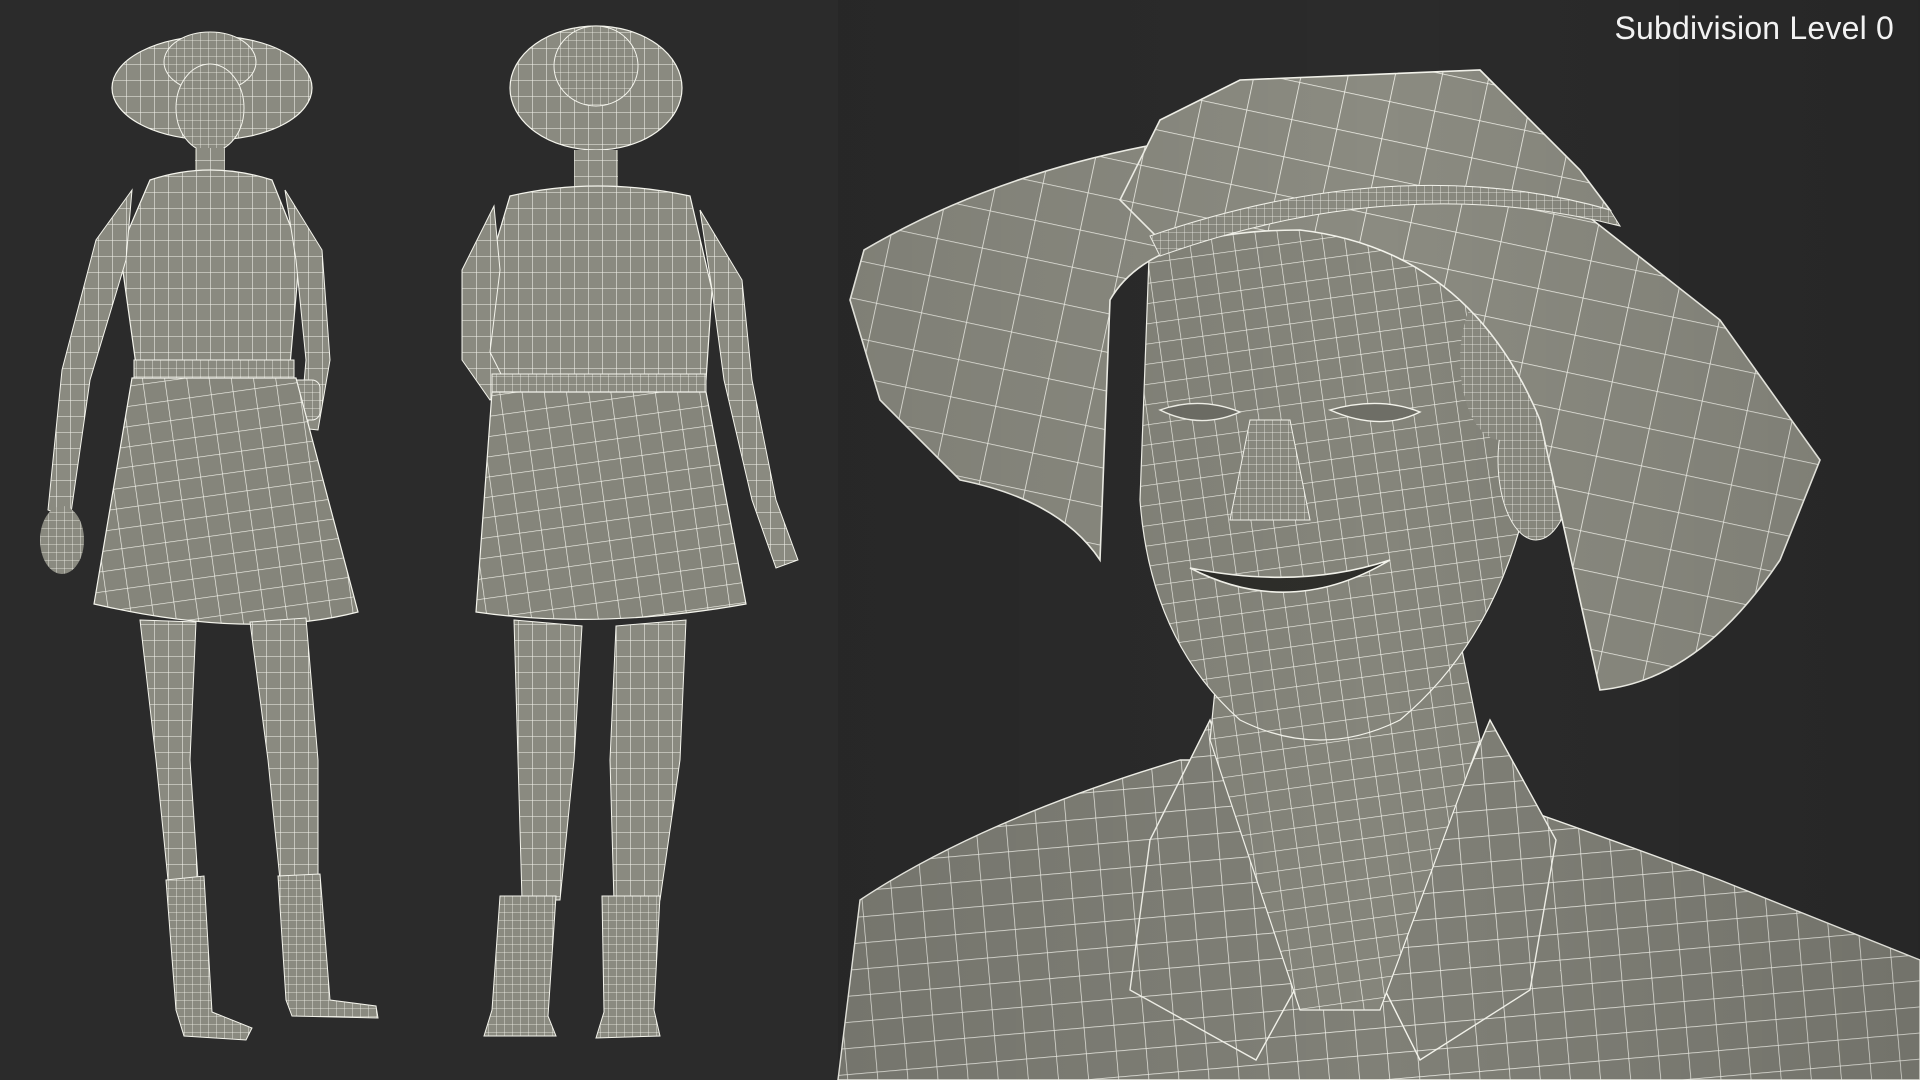 The image size is (1920, 1080). I want to click on back-hat-crown, so click(596, 66).